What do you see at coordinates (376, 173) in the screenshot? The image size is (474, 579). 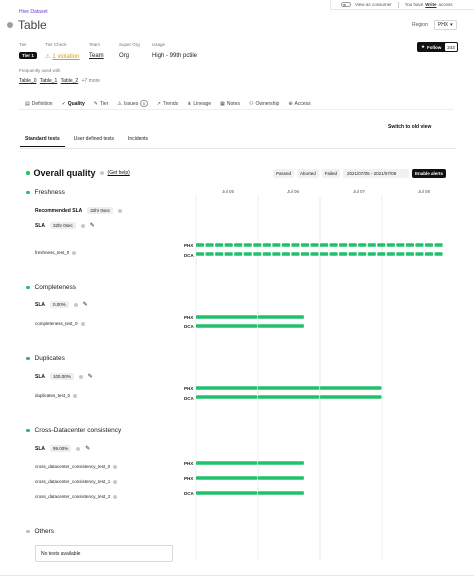 I see `date-range-picker: 2021/07/05 - 2021/07/08` at bounding box center [376, 173].